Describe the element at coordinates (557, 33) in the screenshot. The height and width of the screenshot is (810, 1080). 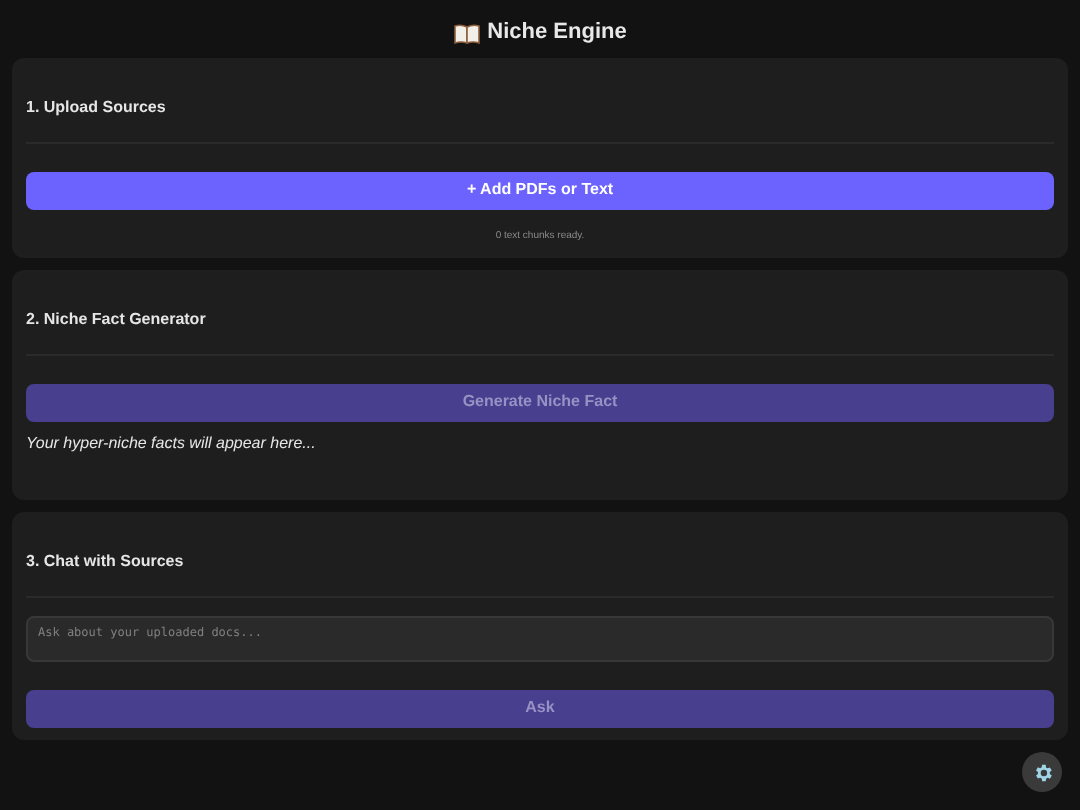
I see `app-title: Niche Engine` at that location.